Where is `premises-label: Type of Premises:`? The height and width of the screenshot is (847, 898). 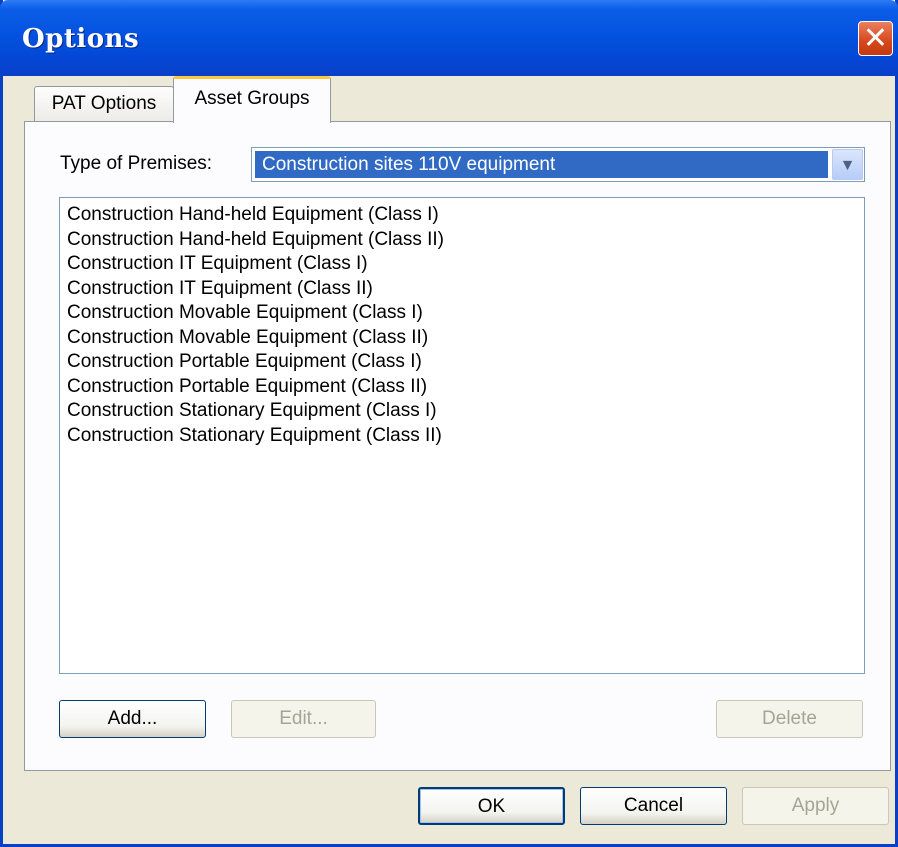 premises-label: Type of Premises: is located at coordinates (136, 163).